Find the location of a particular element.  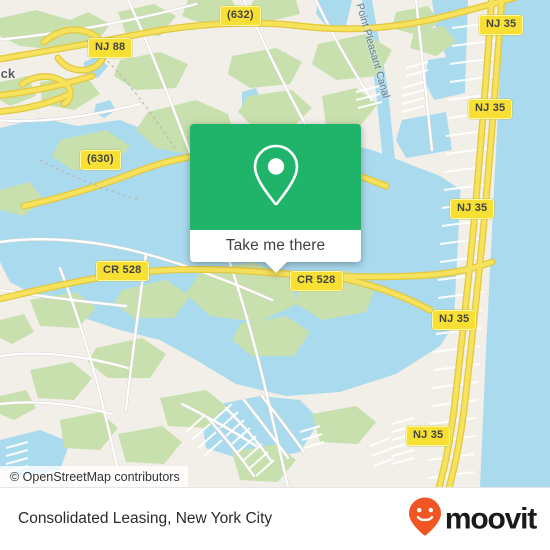

moovit-logo: moovit is located at coordinates (472, 519).